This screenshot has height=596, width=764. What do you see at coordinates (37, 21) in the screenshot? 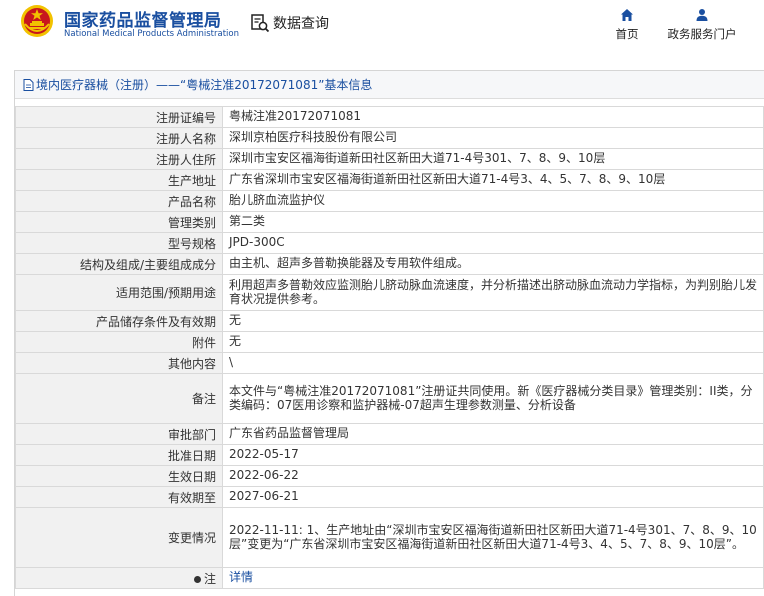
I see `national-emblem-icon` at bounding box center [37, 21].